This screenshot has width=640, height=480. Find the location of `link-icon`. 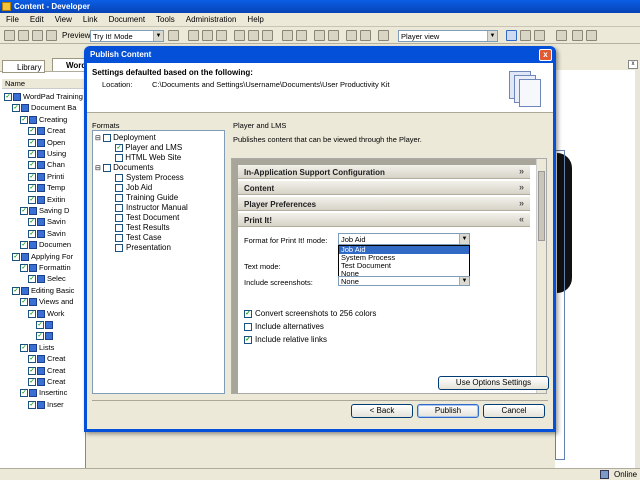

link-icon is located at coordinates (383, 35).